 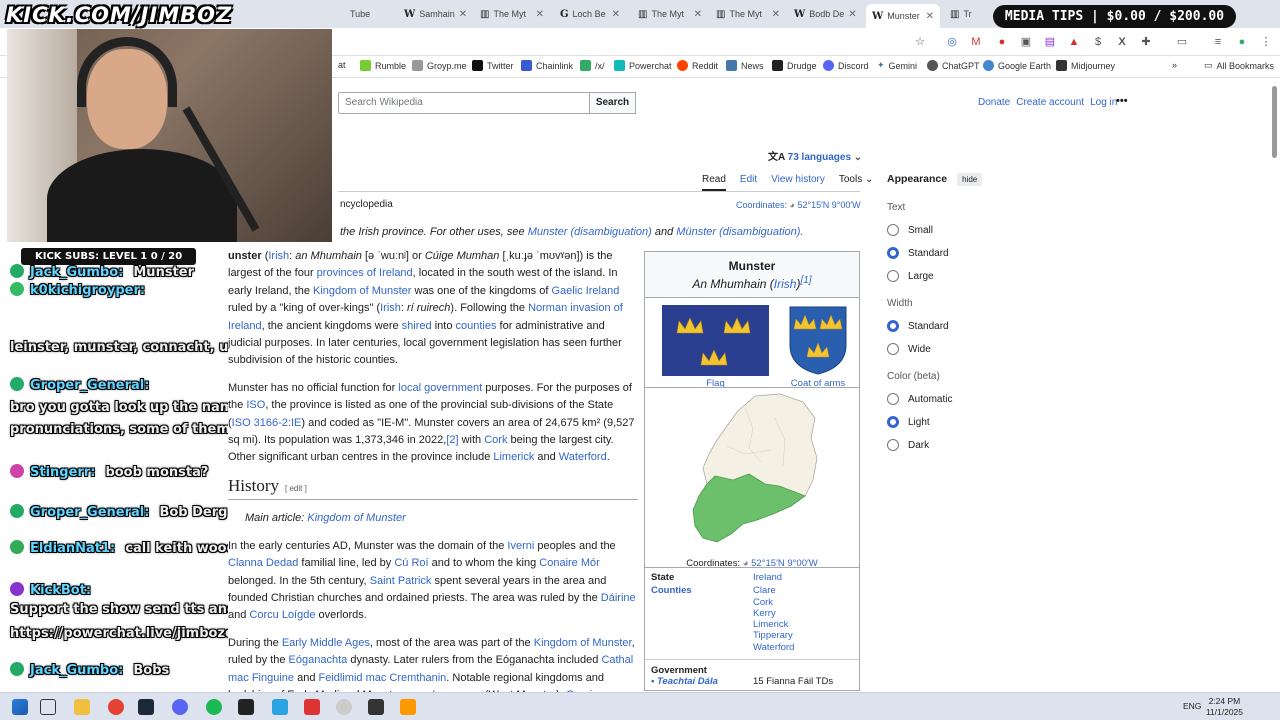 What do you see at coordinates (761, 205) in the screenshot?
I see `coordinates-label: Coordinates:` at bounding box center [761, 205].